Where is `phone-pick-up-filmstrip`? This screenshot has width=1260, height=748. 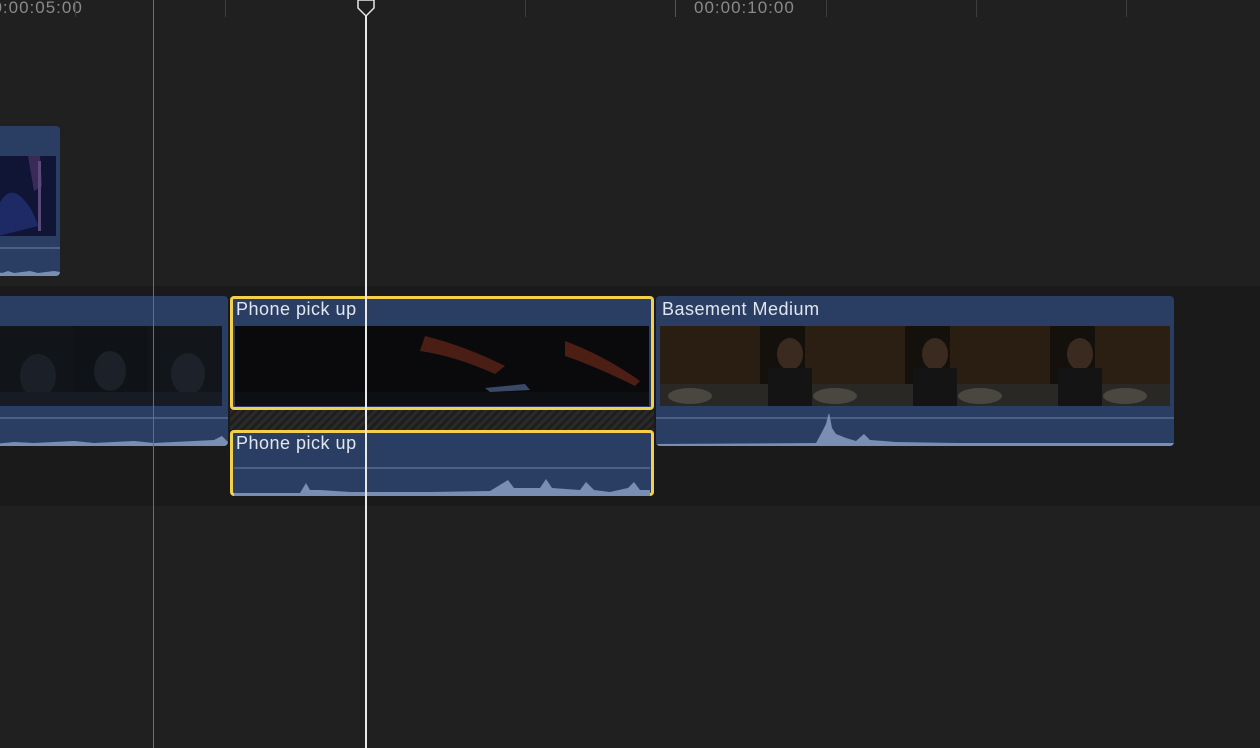
phone-pick-up-filmstrip is located at coordinates (442, 366).